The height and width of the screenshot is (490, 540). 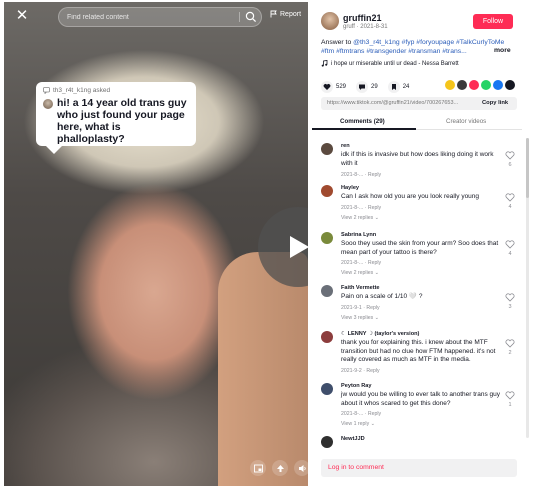 What do you see at coordinates (466, 121) in the screenshot?
I see `tab-creator-videos: Creator videos` at bounding box center [466, 121].